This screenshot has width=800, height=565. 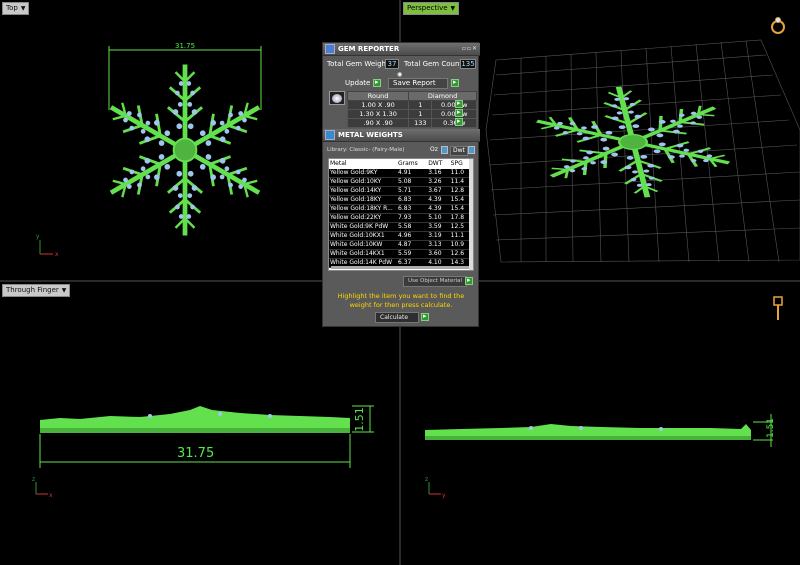 I want to click on column-metal: Metal, so click(x=363, y=164).